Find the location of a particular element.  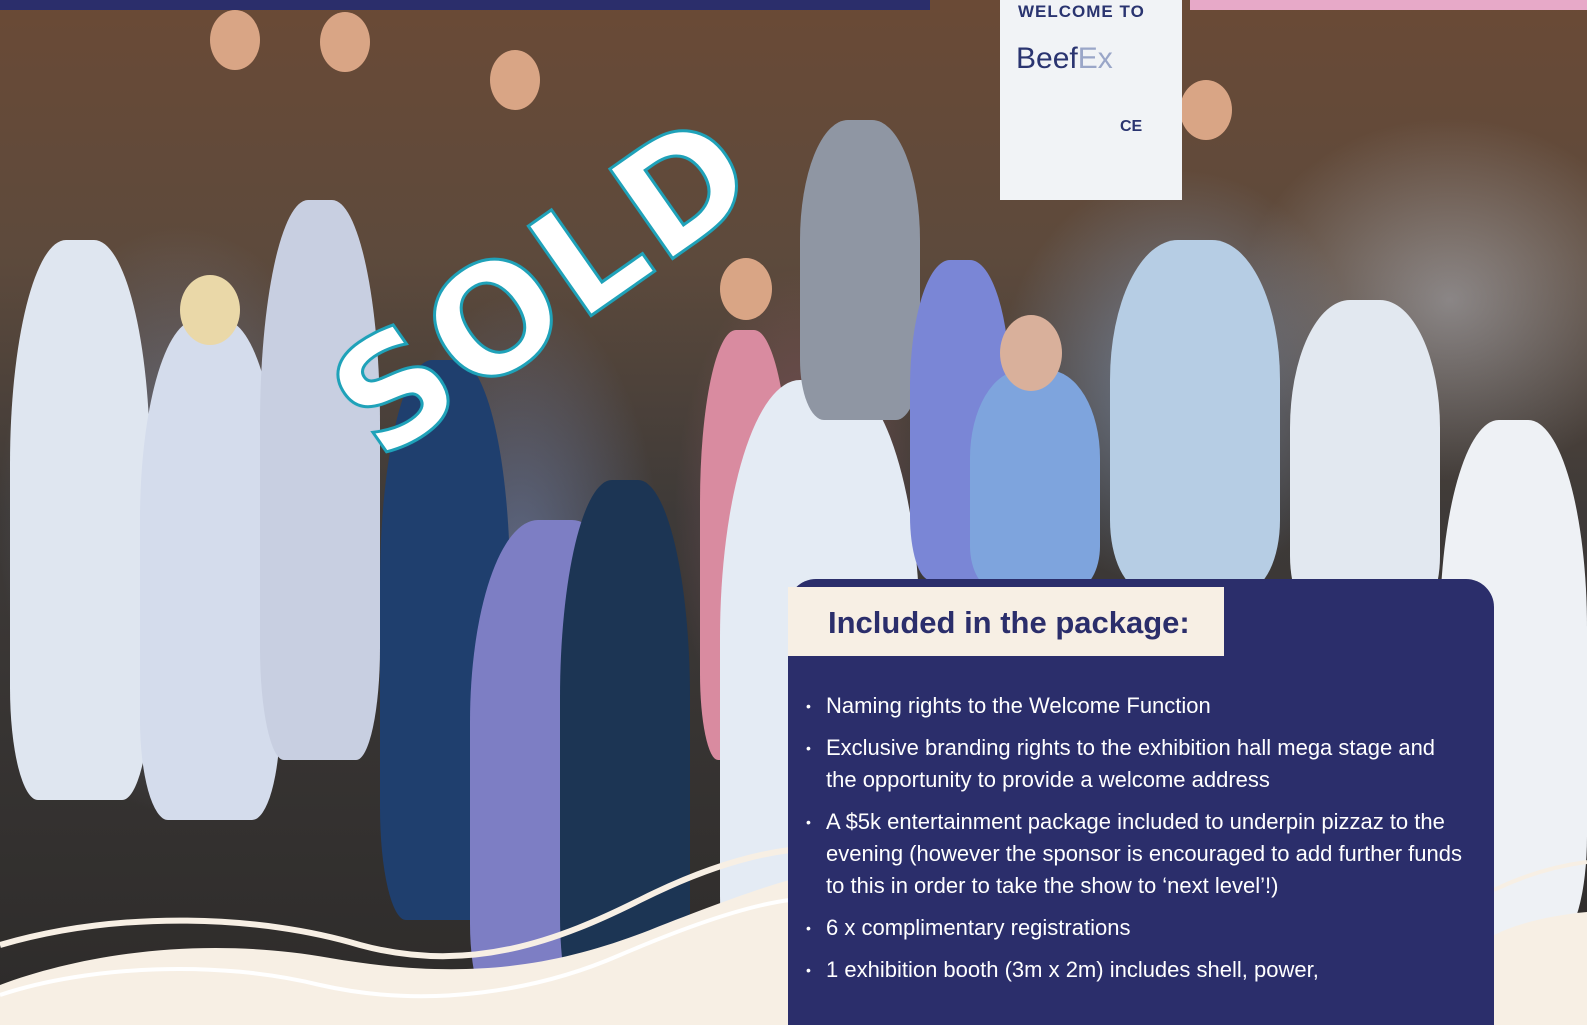

package-title-box: Included in the package: is located at coordinates (1006, 621).